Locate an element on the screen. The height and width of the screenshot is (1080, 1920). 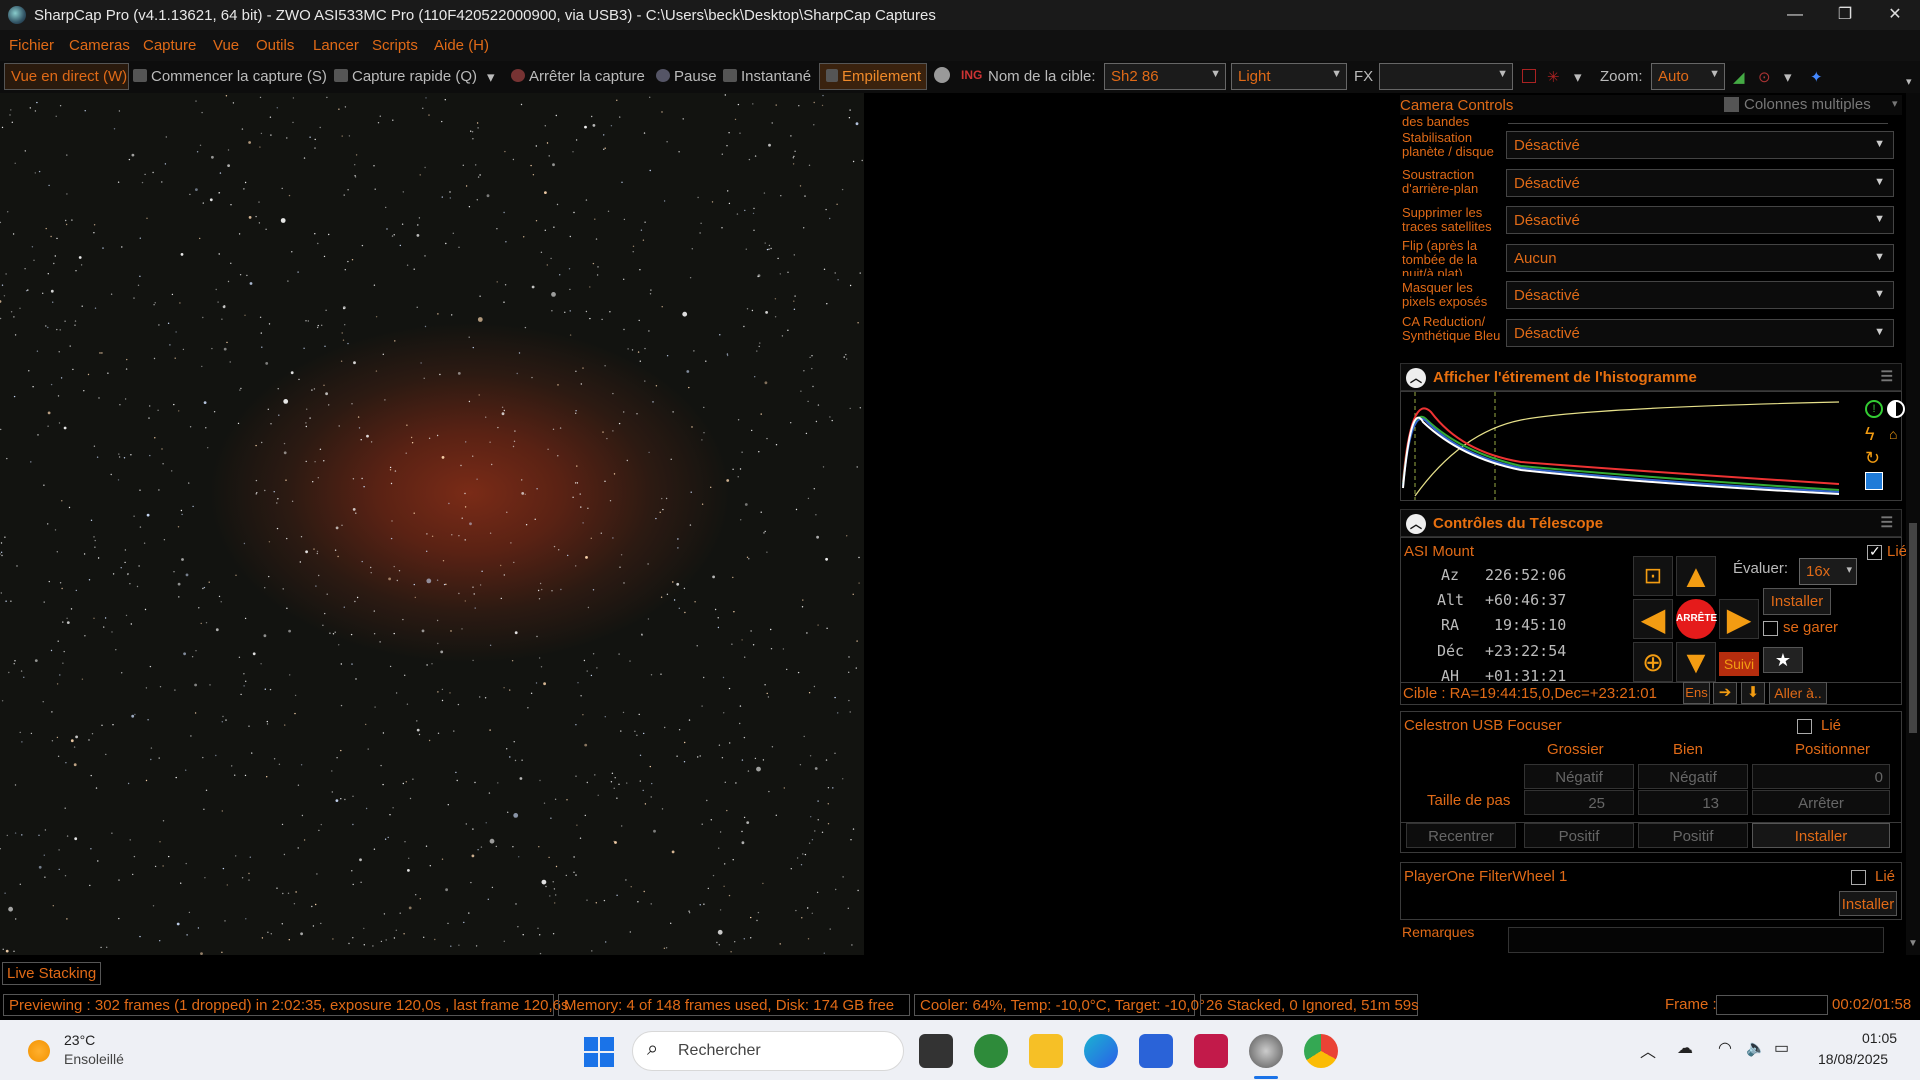
chevron-up-icon: ︿ is located at coordinates (1648, 1050).